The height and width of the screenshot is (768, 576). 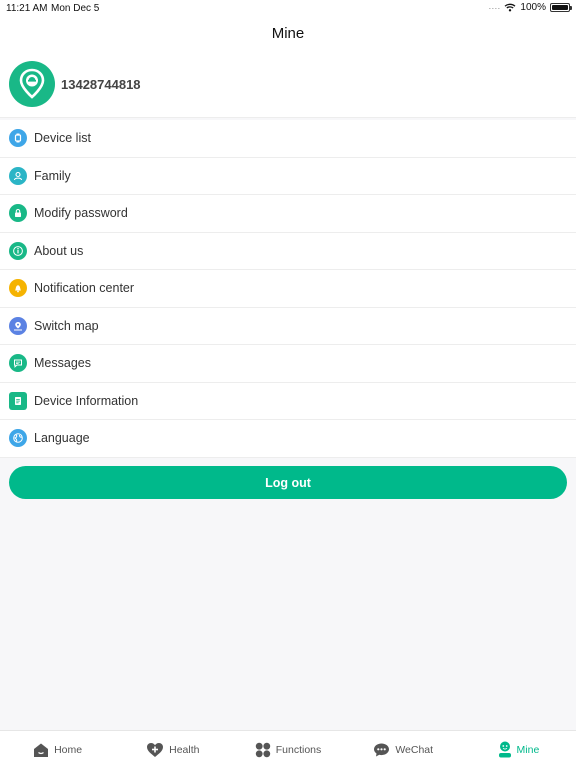 I want to click on tab-home: Home, so click(x=57, y=749).